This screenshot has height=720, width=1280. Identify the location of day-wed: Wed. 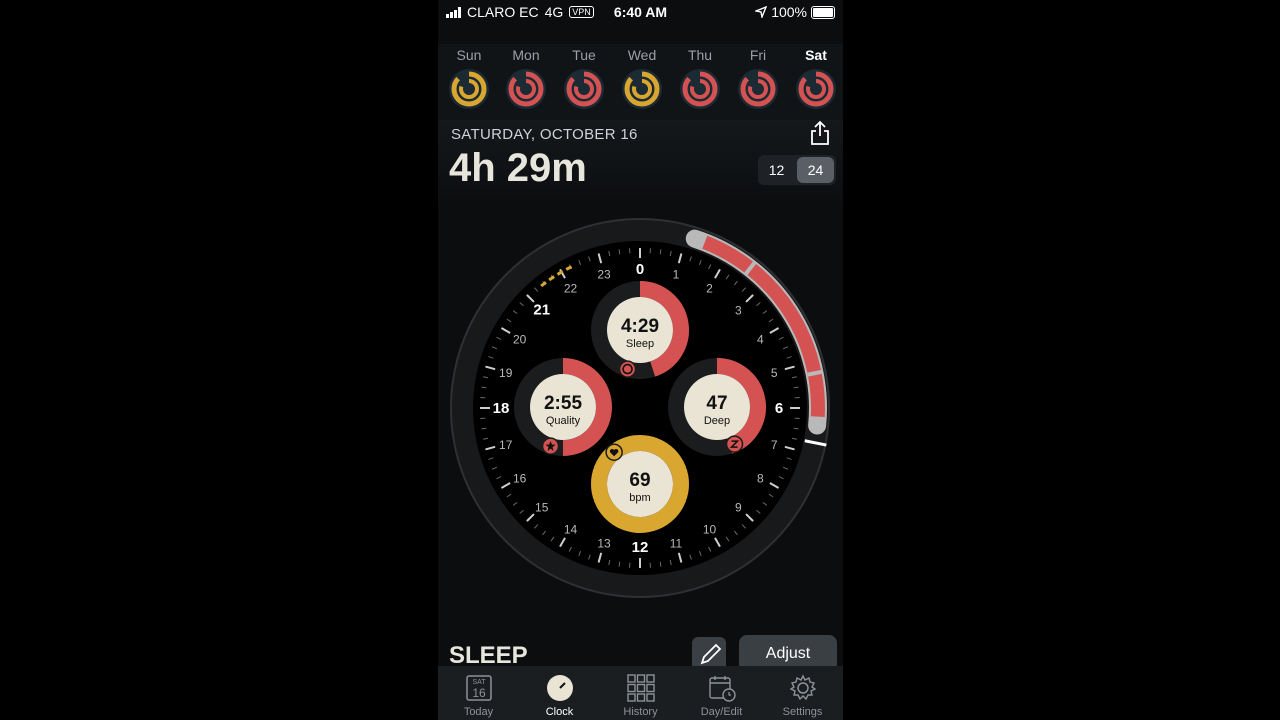
(642, 80).